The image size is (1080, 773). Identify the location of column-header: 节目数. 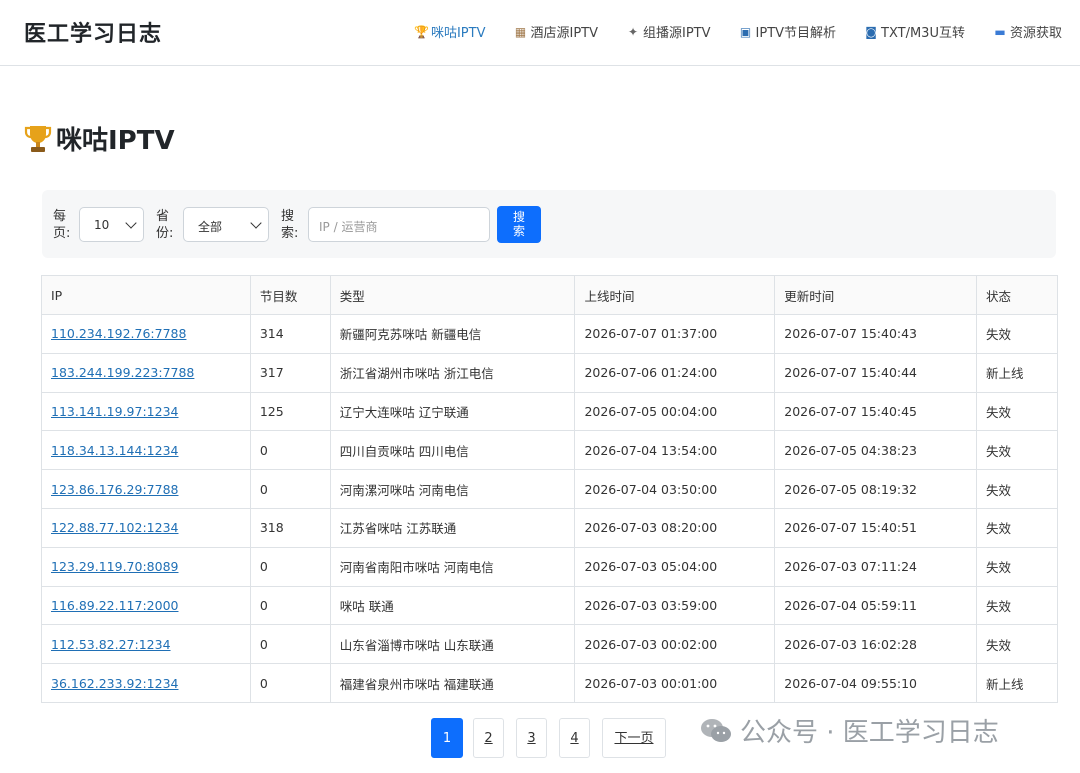
(290, 295).